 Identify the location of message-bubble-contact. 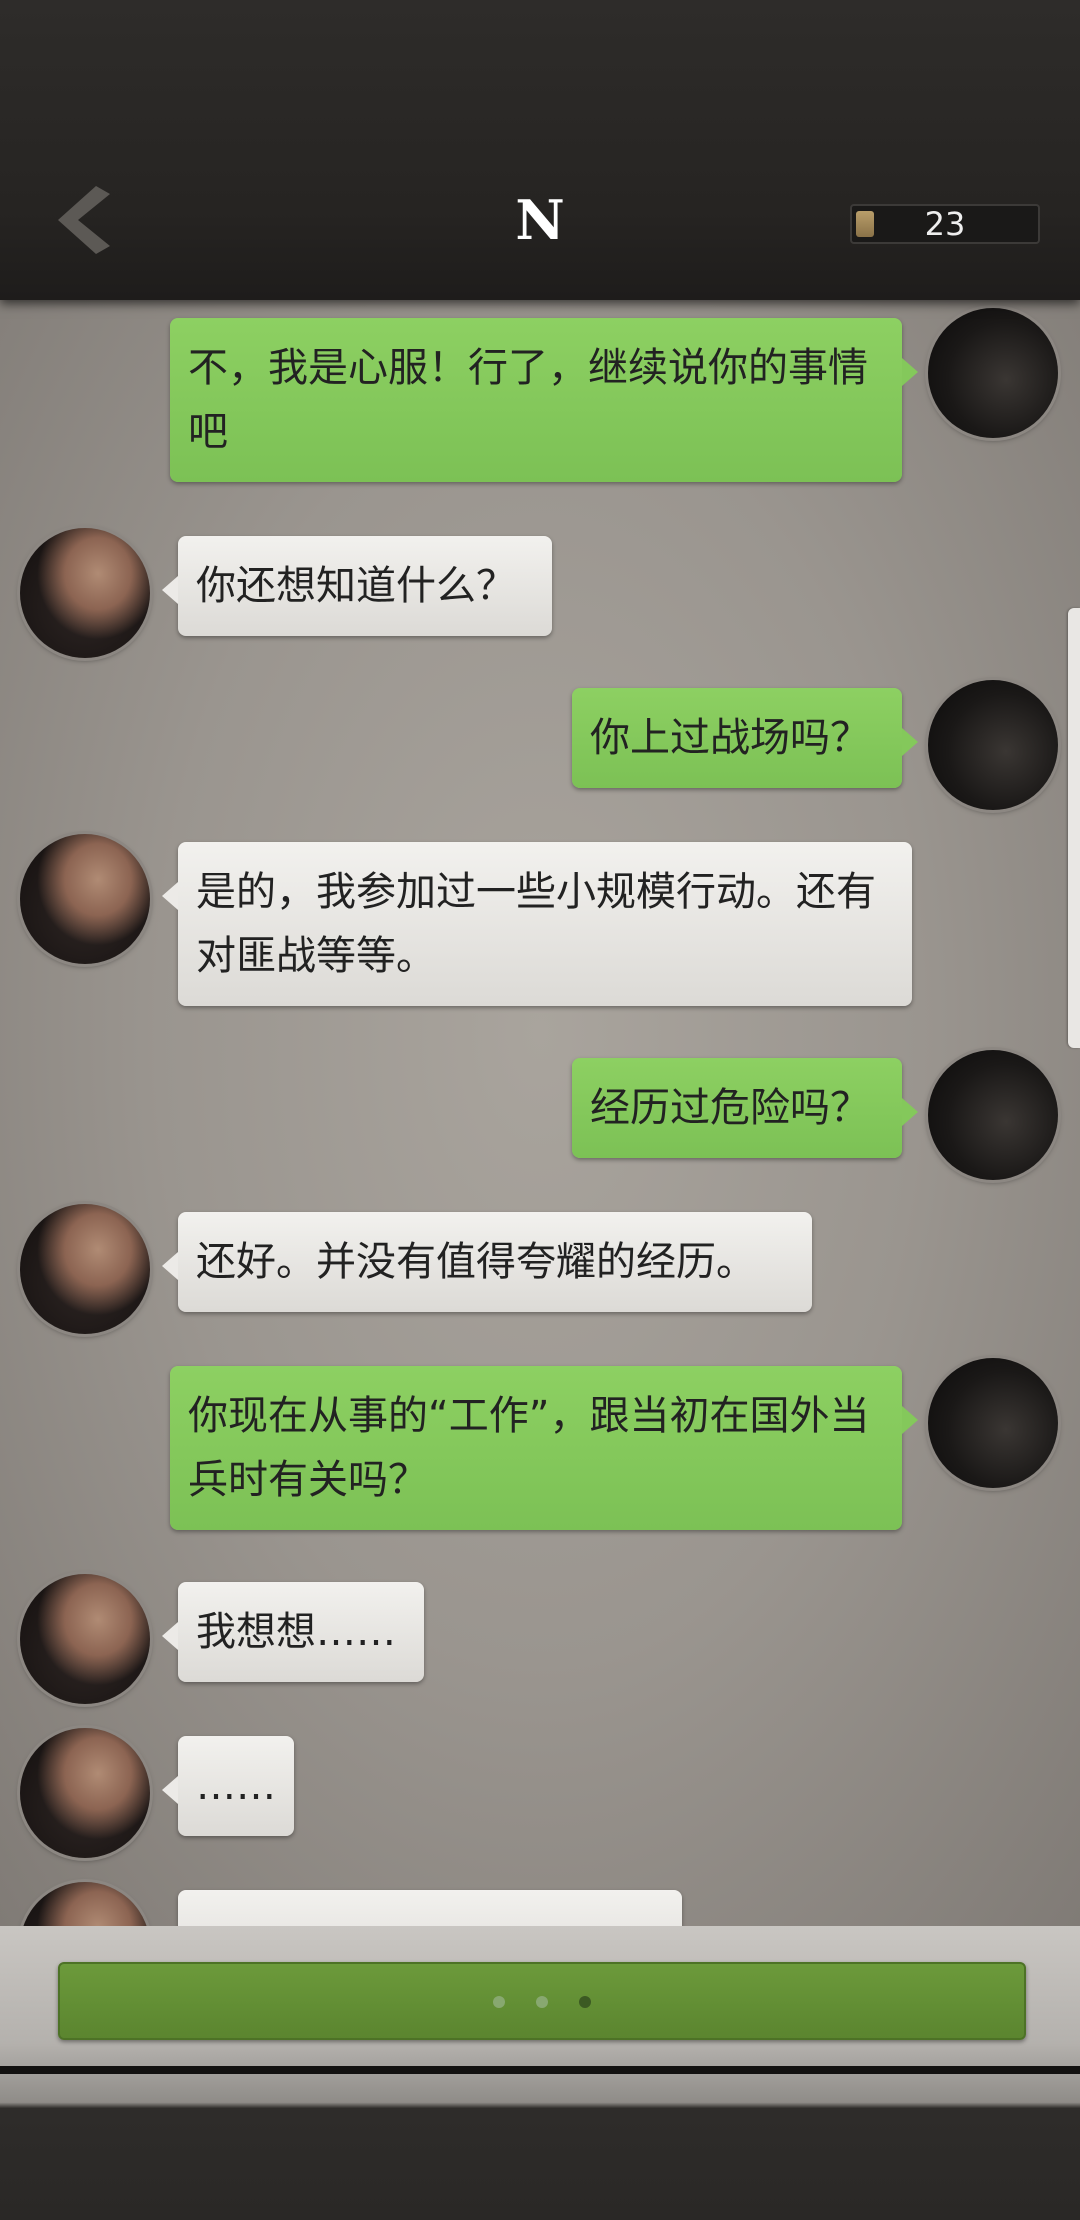
(430, 1908).